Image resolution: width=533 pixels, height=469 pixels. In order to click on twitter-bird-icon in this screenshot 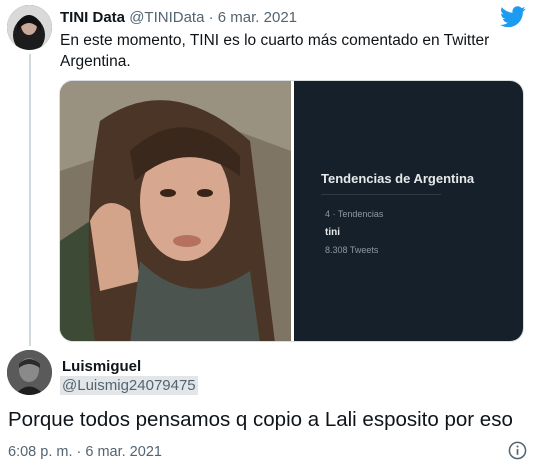, I will do `click(513, 17)`.